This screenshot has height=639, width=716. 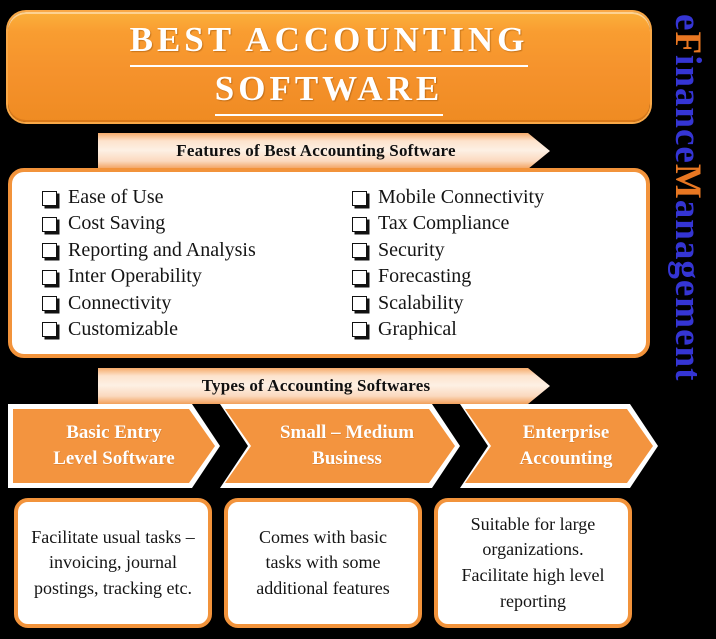 I want to click on page-title: BEST ACCOUNTING SOFTWARE, so click(x=329, y=67).